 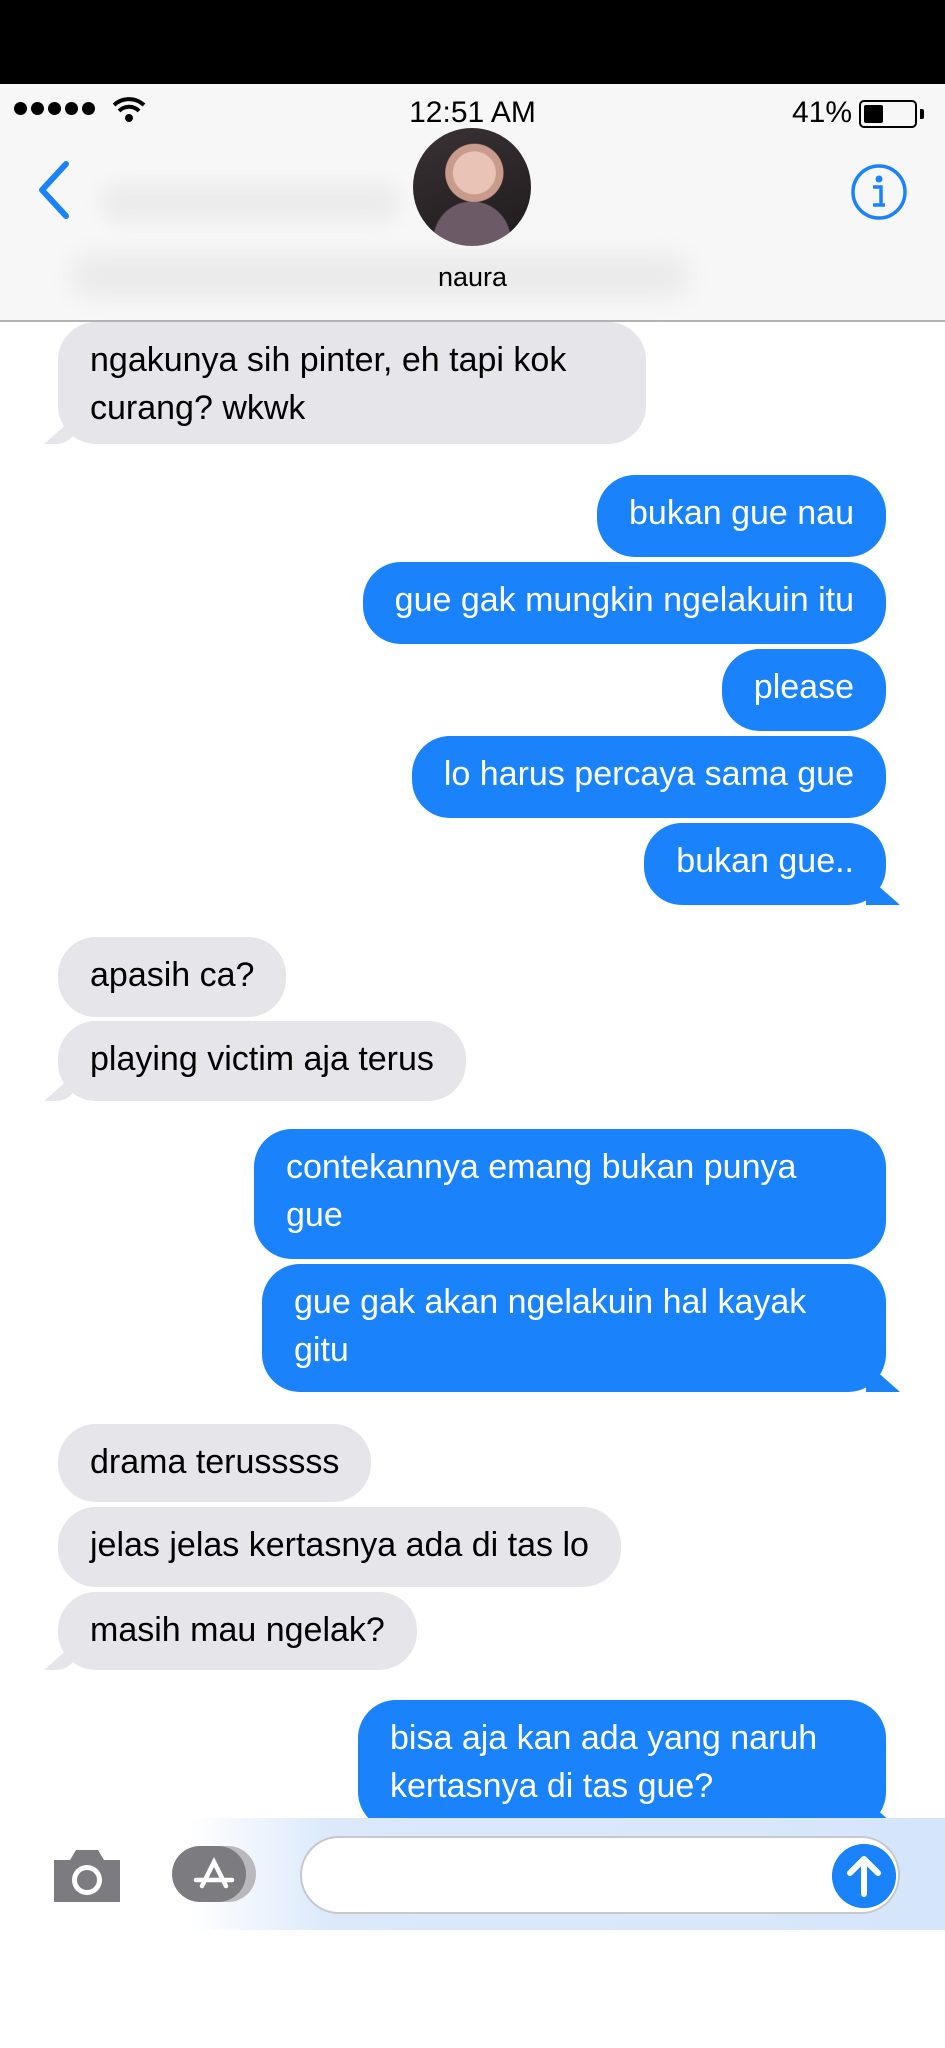 I want to click on top-black-bar, so click(x=472, y=42).